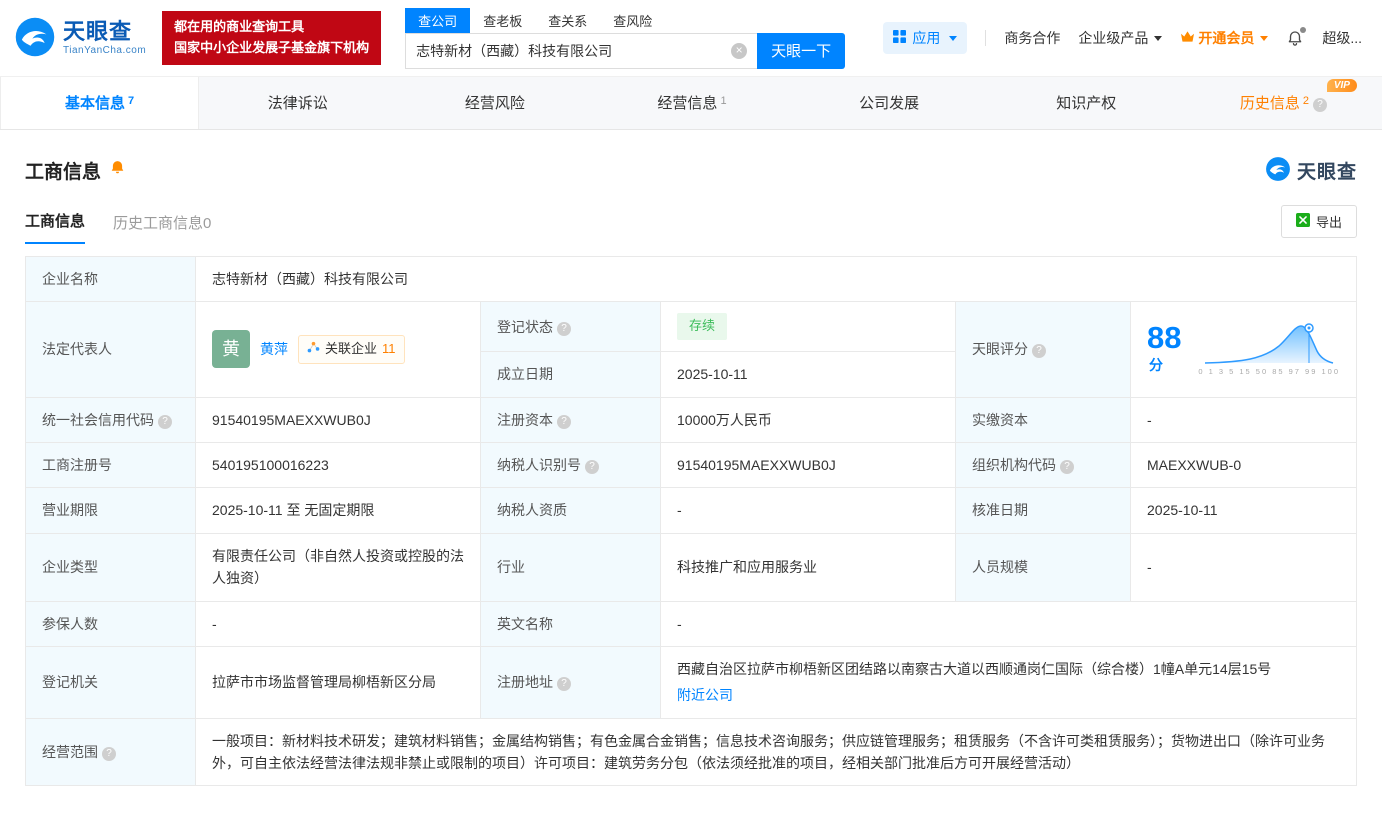  Describe the element at coordinates (110, 623) in the screenshot. I see `field-label-insured-count: 参保人数` at that location.